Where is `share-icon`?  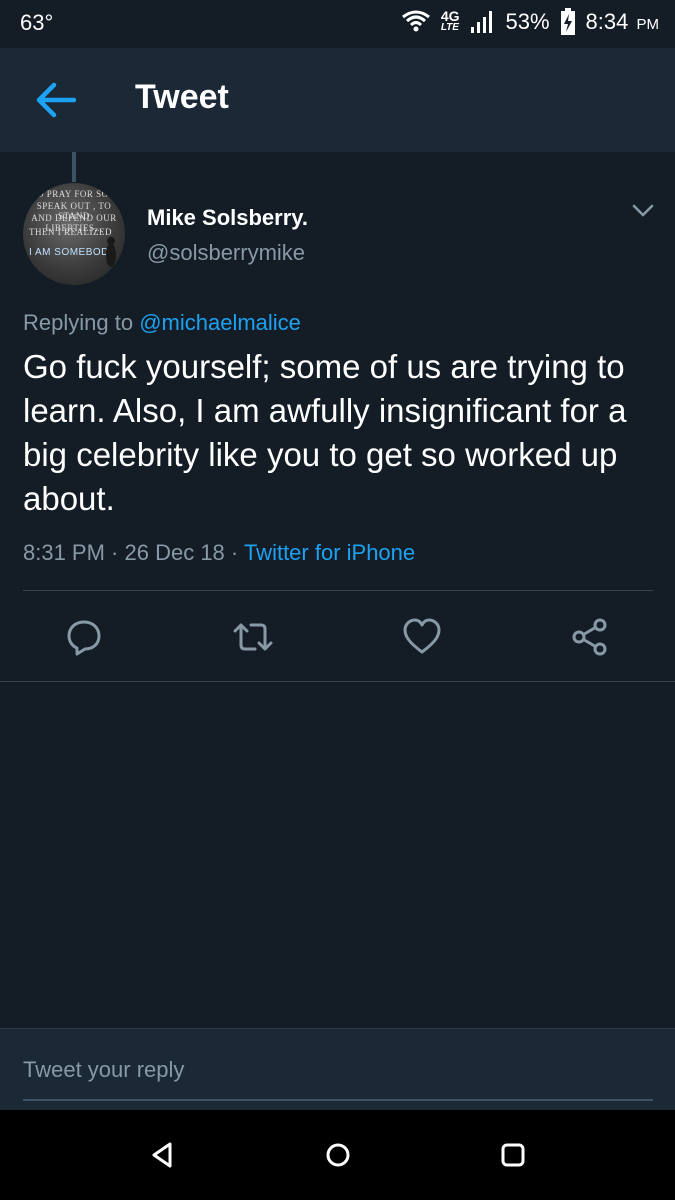 share-icon is located at coordinates (589, 637).